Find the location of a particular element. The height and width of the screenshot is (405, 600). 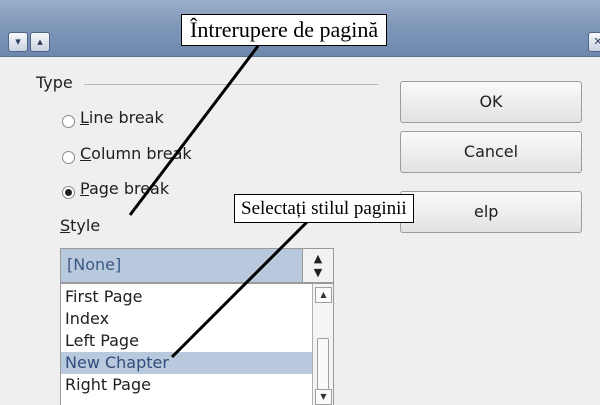

title-callout: Întrerupere de pagină is located at coordinates (284, 30).